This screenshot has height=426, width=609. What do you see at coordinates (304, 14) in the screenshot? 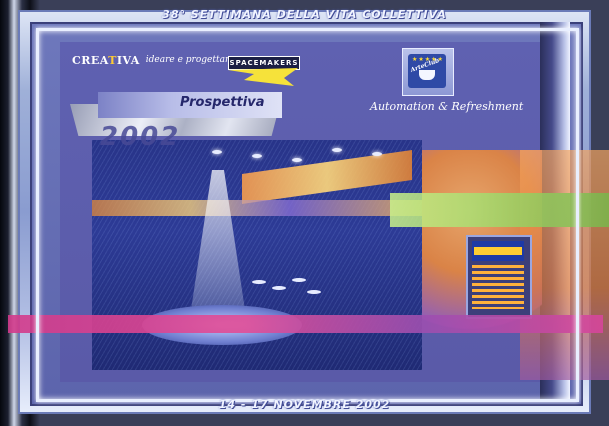
I see `event-title: 38° SETTIMANA DELLA VITA COLLETTIVA` at bounding box center [304, 14].